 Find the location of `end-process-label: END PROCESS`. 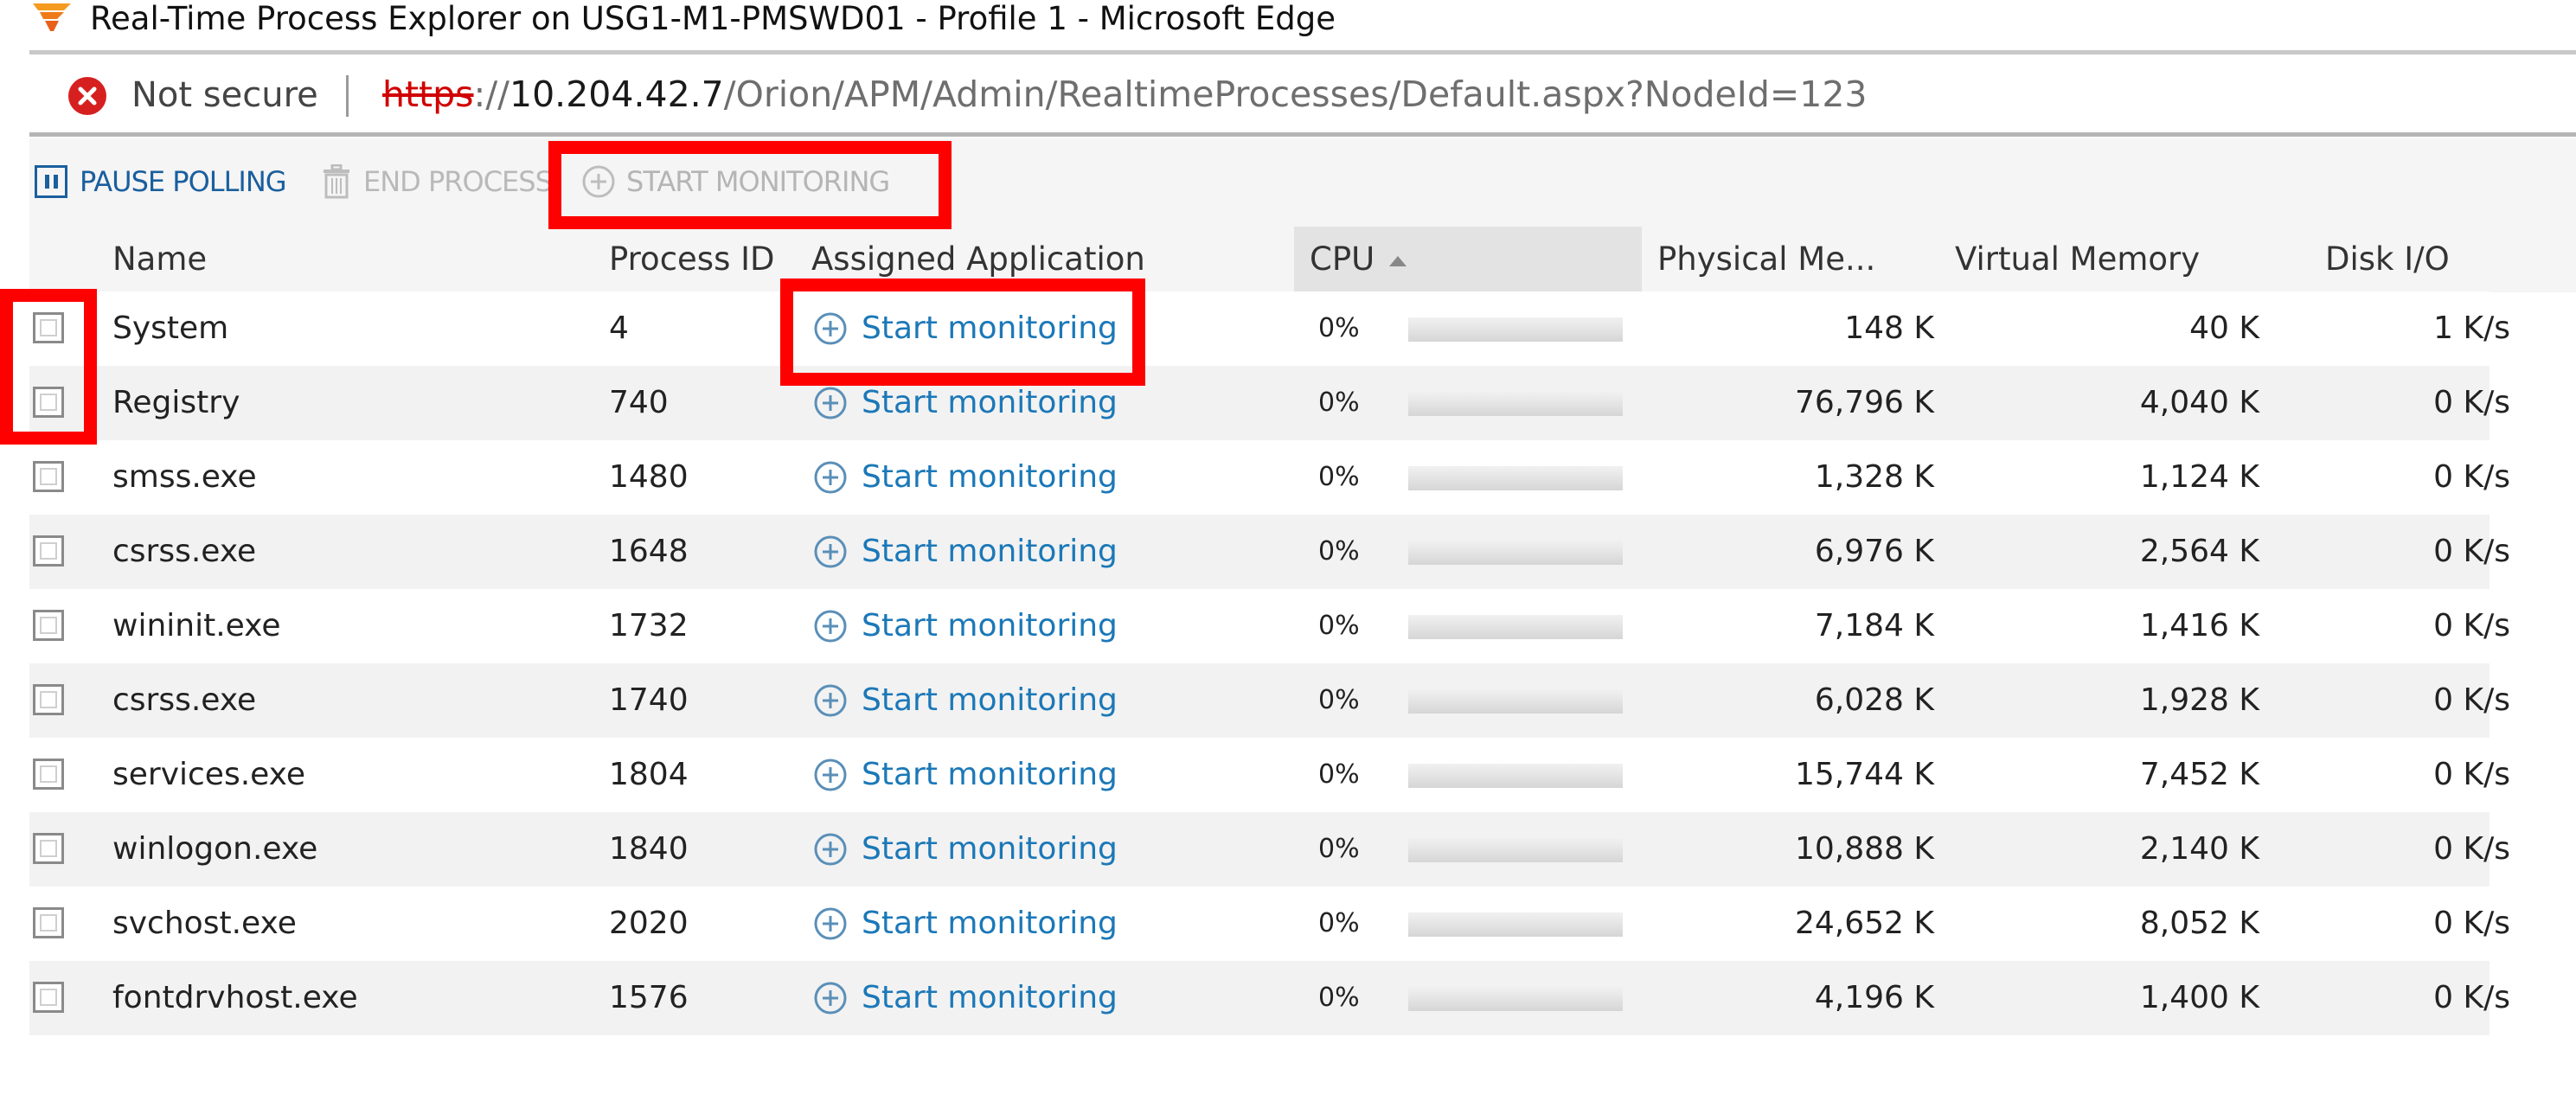

end-process-label: END PROCESS is located at coordinates (458, 181).